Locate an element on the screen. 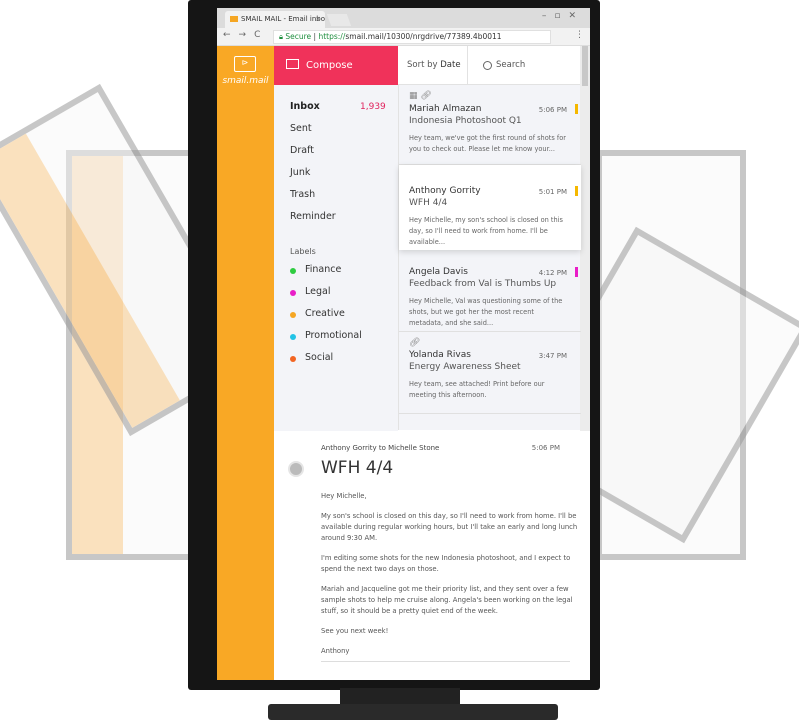 The image size is (799, 723). reader-subject: WFH 4/4 is located at coordinates (357, 468).